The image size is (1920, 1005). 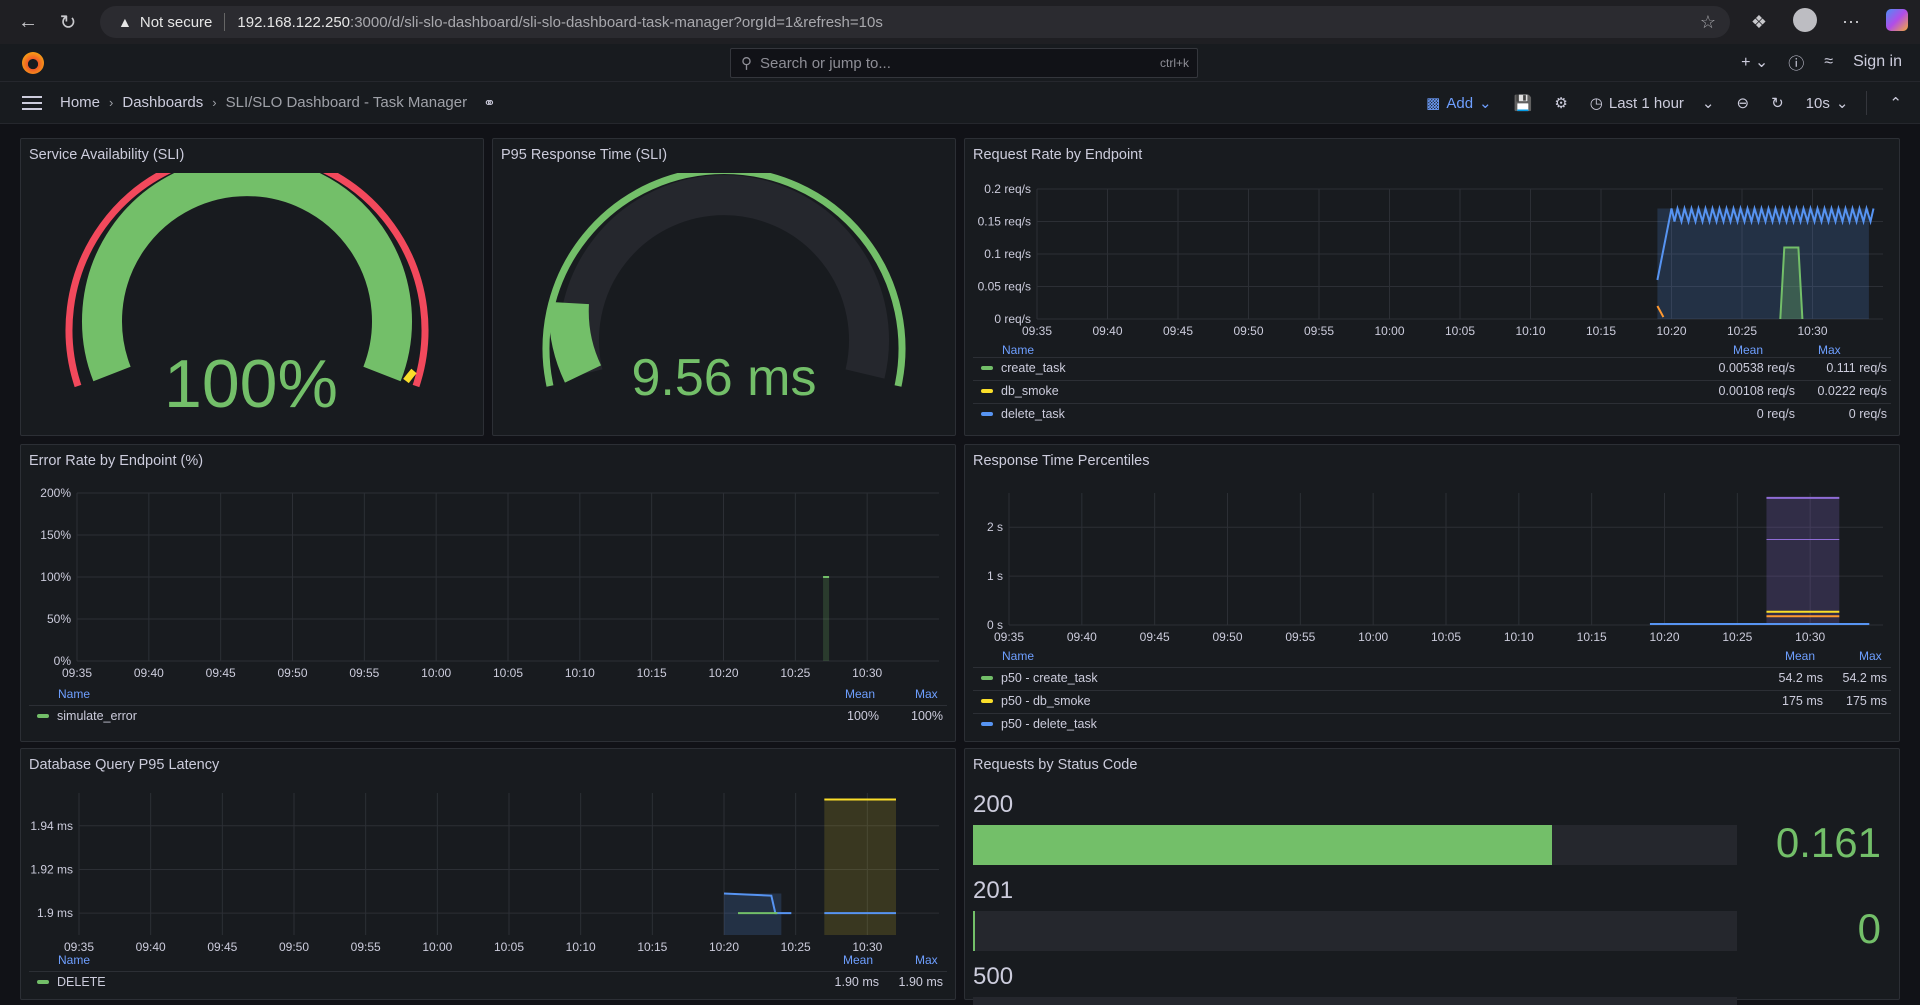 What do you see at coordinates (214, 102) in the screenshot?
I see `chevron-right-icon: ›` at bounding box center [214, 102].